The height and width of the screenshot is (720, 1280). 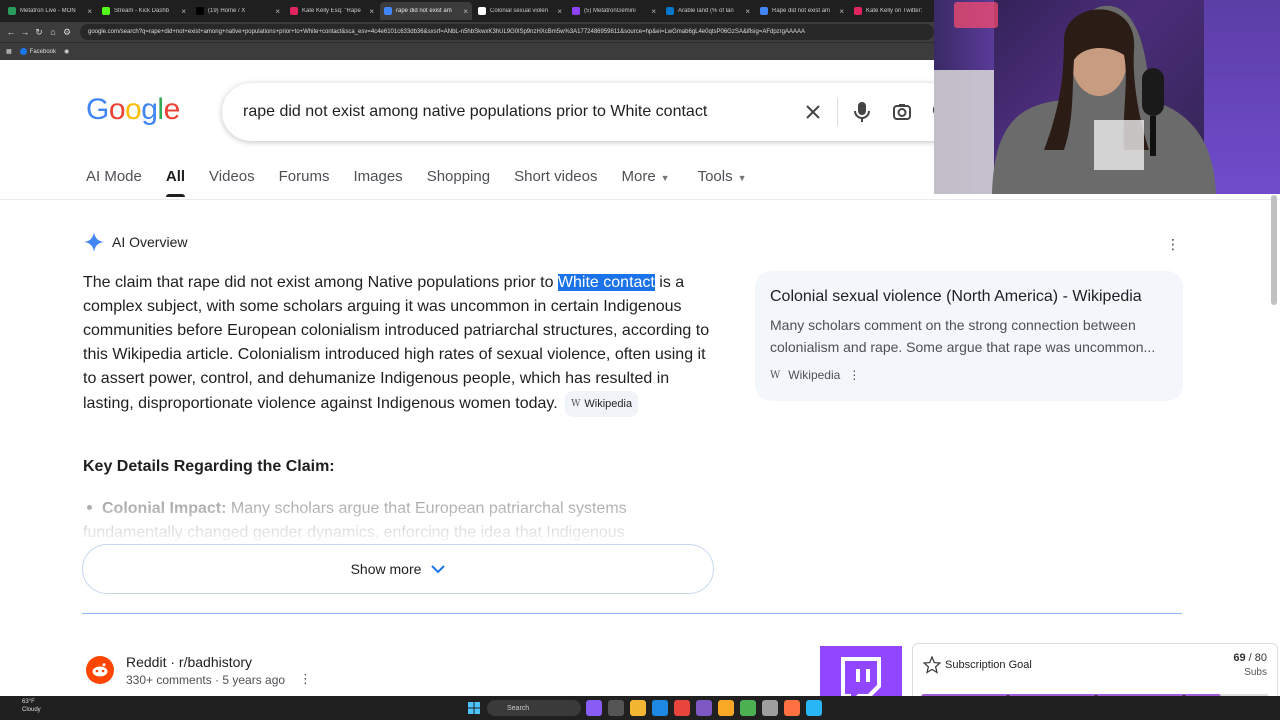 What do you see at coordinates (610, 11) in the screenshot?
I see `tab-title: (5) MetatronGemini` at bounding box center [610, 11].